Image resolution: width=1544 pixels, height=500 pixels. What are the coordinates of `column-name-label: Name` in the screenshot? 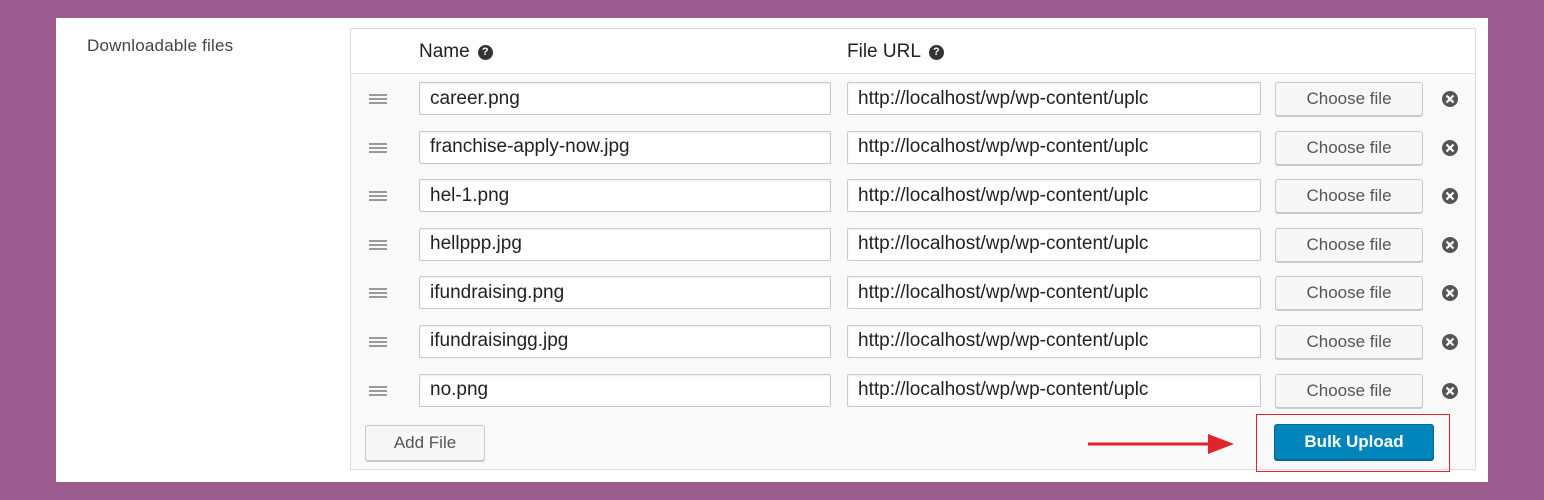 It's located at (444, 51).